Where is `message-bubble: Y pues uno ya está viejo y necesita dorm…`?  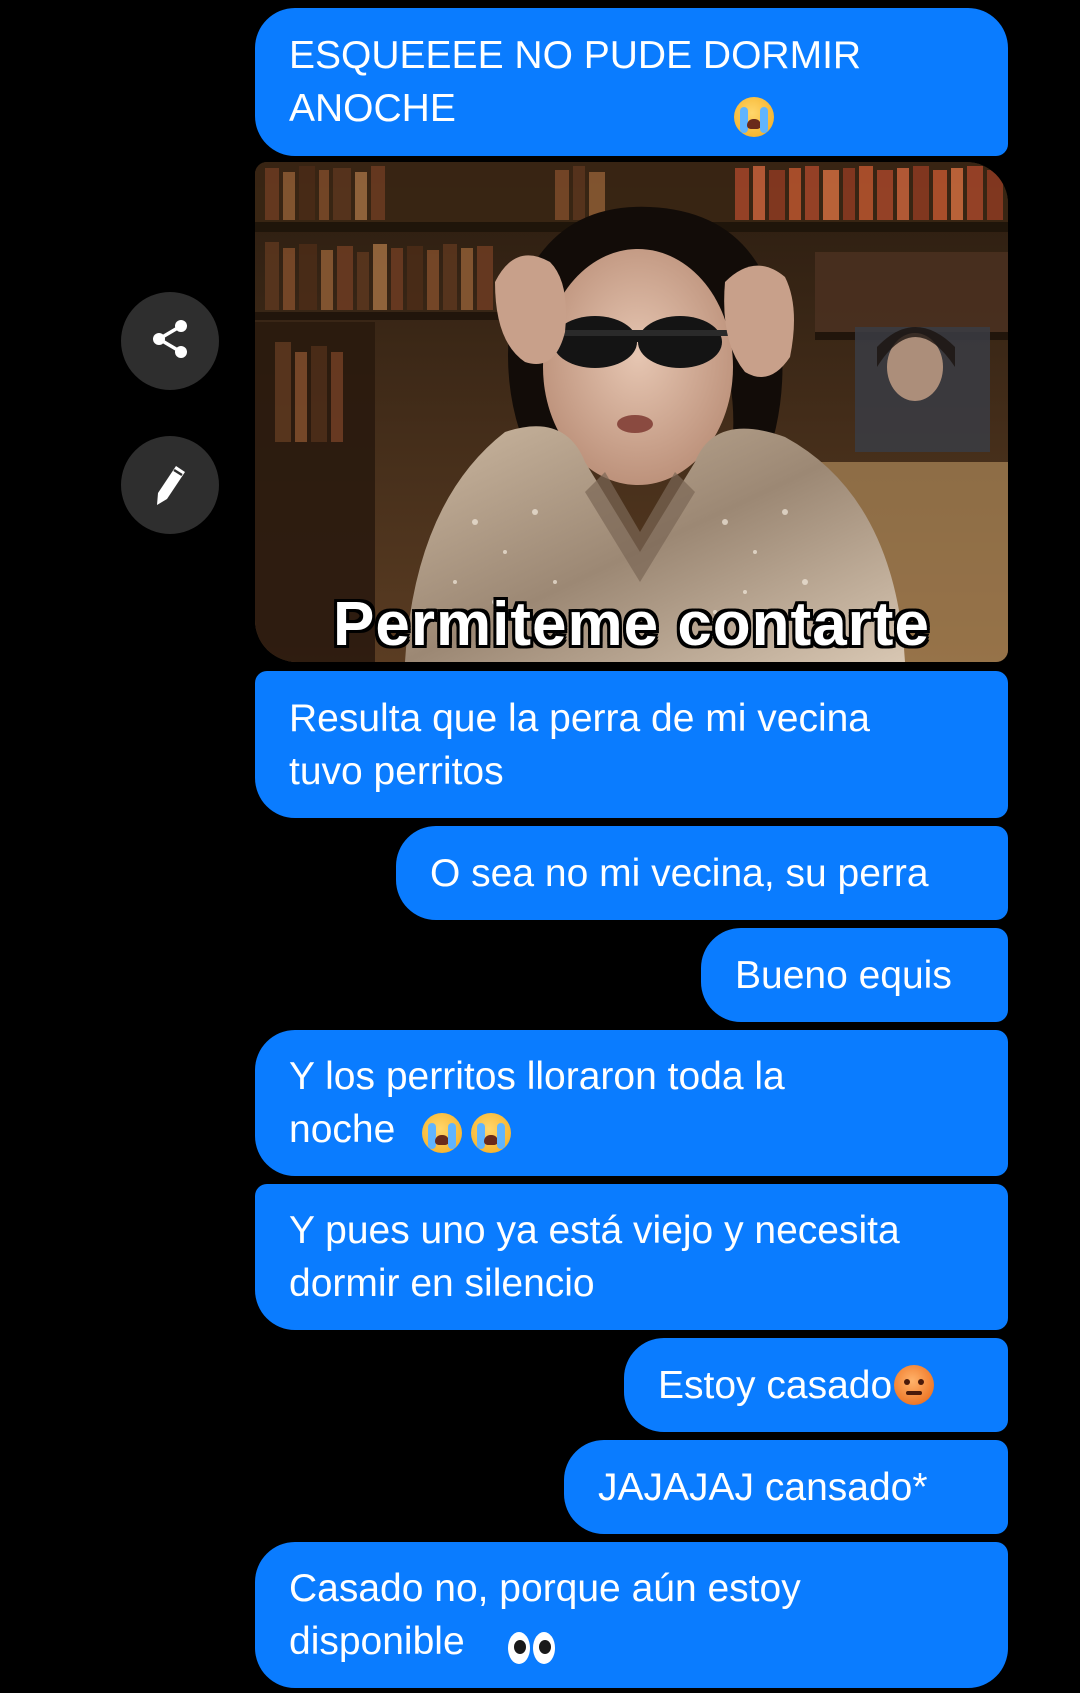
message-bubble: Y pues uno ya está viejo y necesita dorm… is located at coordinates (631, 1257).